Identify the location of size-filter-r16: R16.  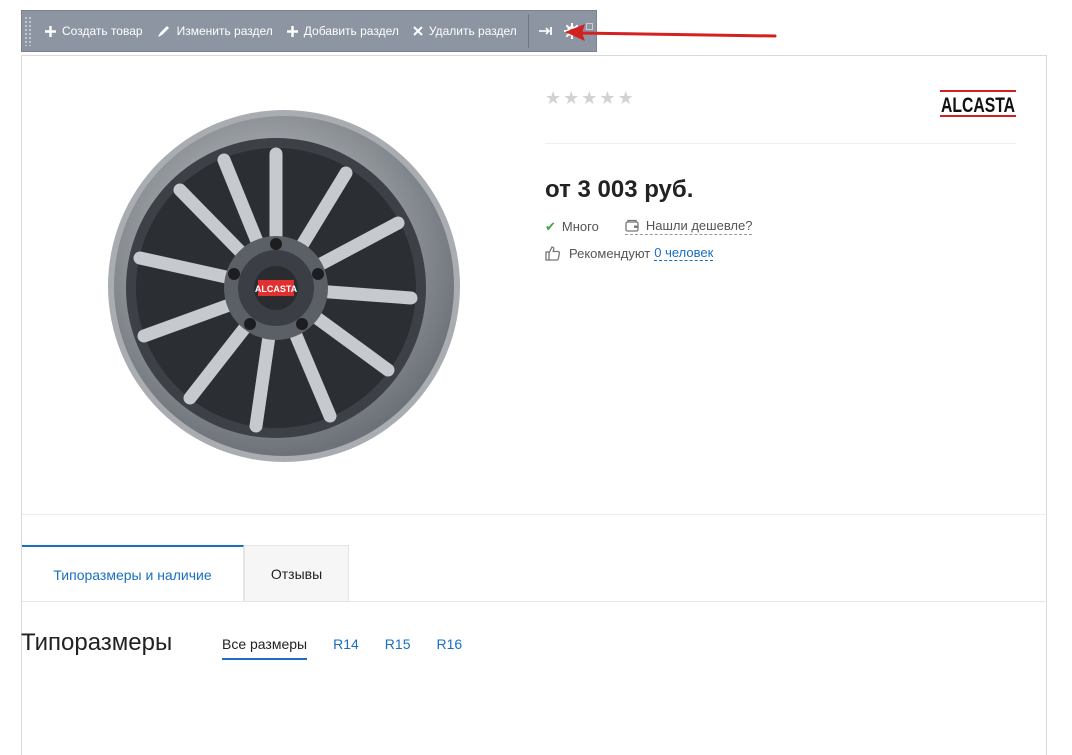
(449, 648).